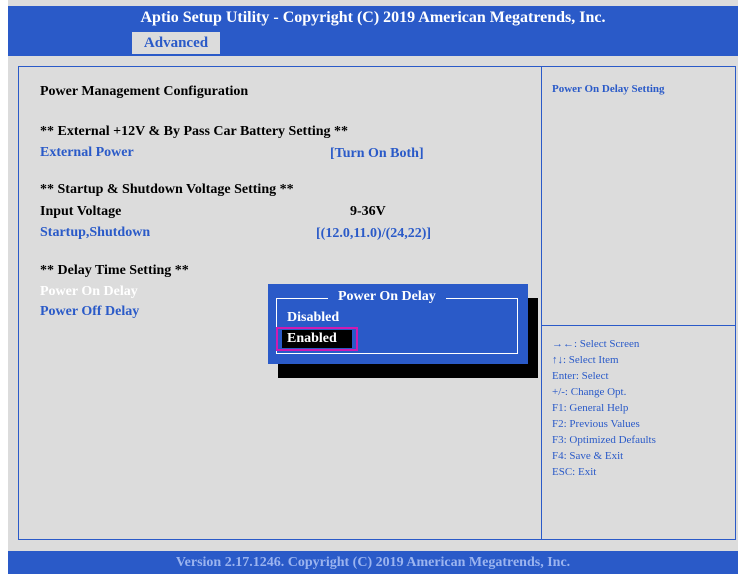 Image resolution: width=738 pixels, height=575 pixels. Describe the element at coordinates (590, 408) in the screenshot. I see `key-general-help: F1: General Help` at that location.